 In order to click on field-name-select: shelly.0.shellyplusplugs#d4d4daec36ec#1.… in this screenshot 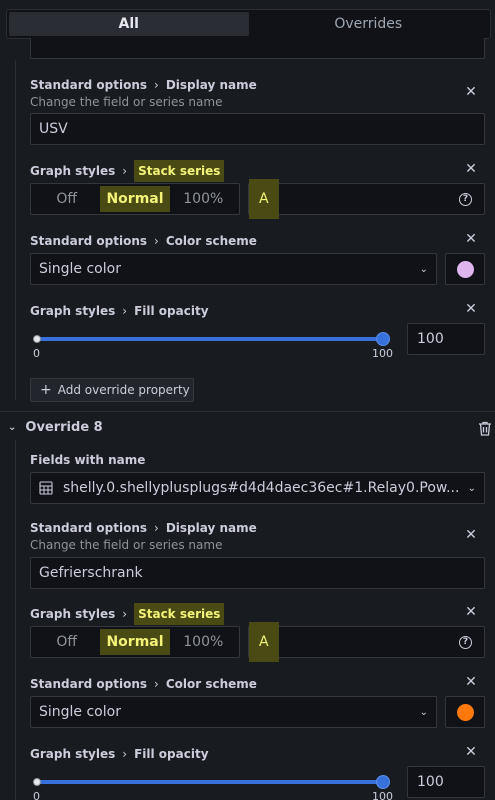, I will do `click(257, 488)`.